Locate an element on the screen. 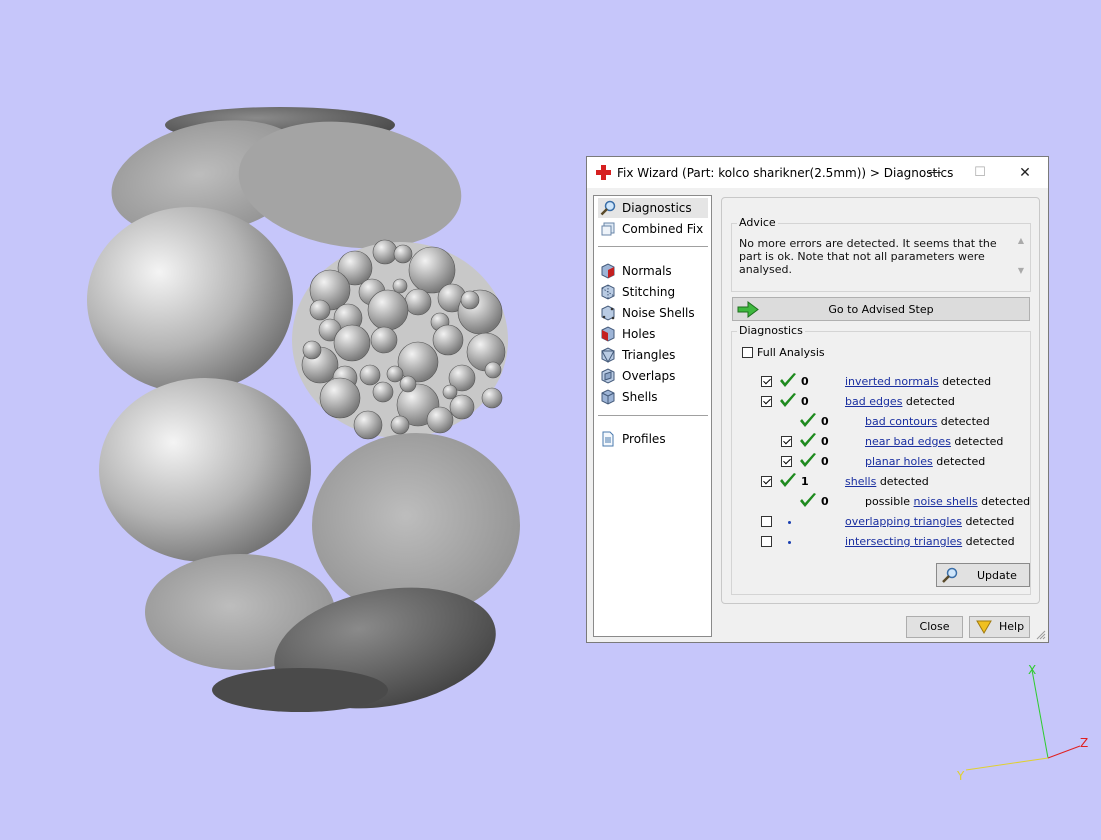 The width and height of the screenshot is (1101, 840). diagnostic-text: inverted normals detected is located at coordinates (918, 381).